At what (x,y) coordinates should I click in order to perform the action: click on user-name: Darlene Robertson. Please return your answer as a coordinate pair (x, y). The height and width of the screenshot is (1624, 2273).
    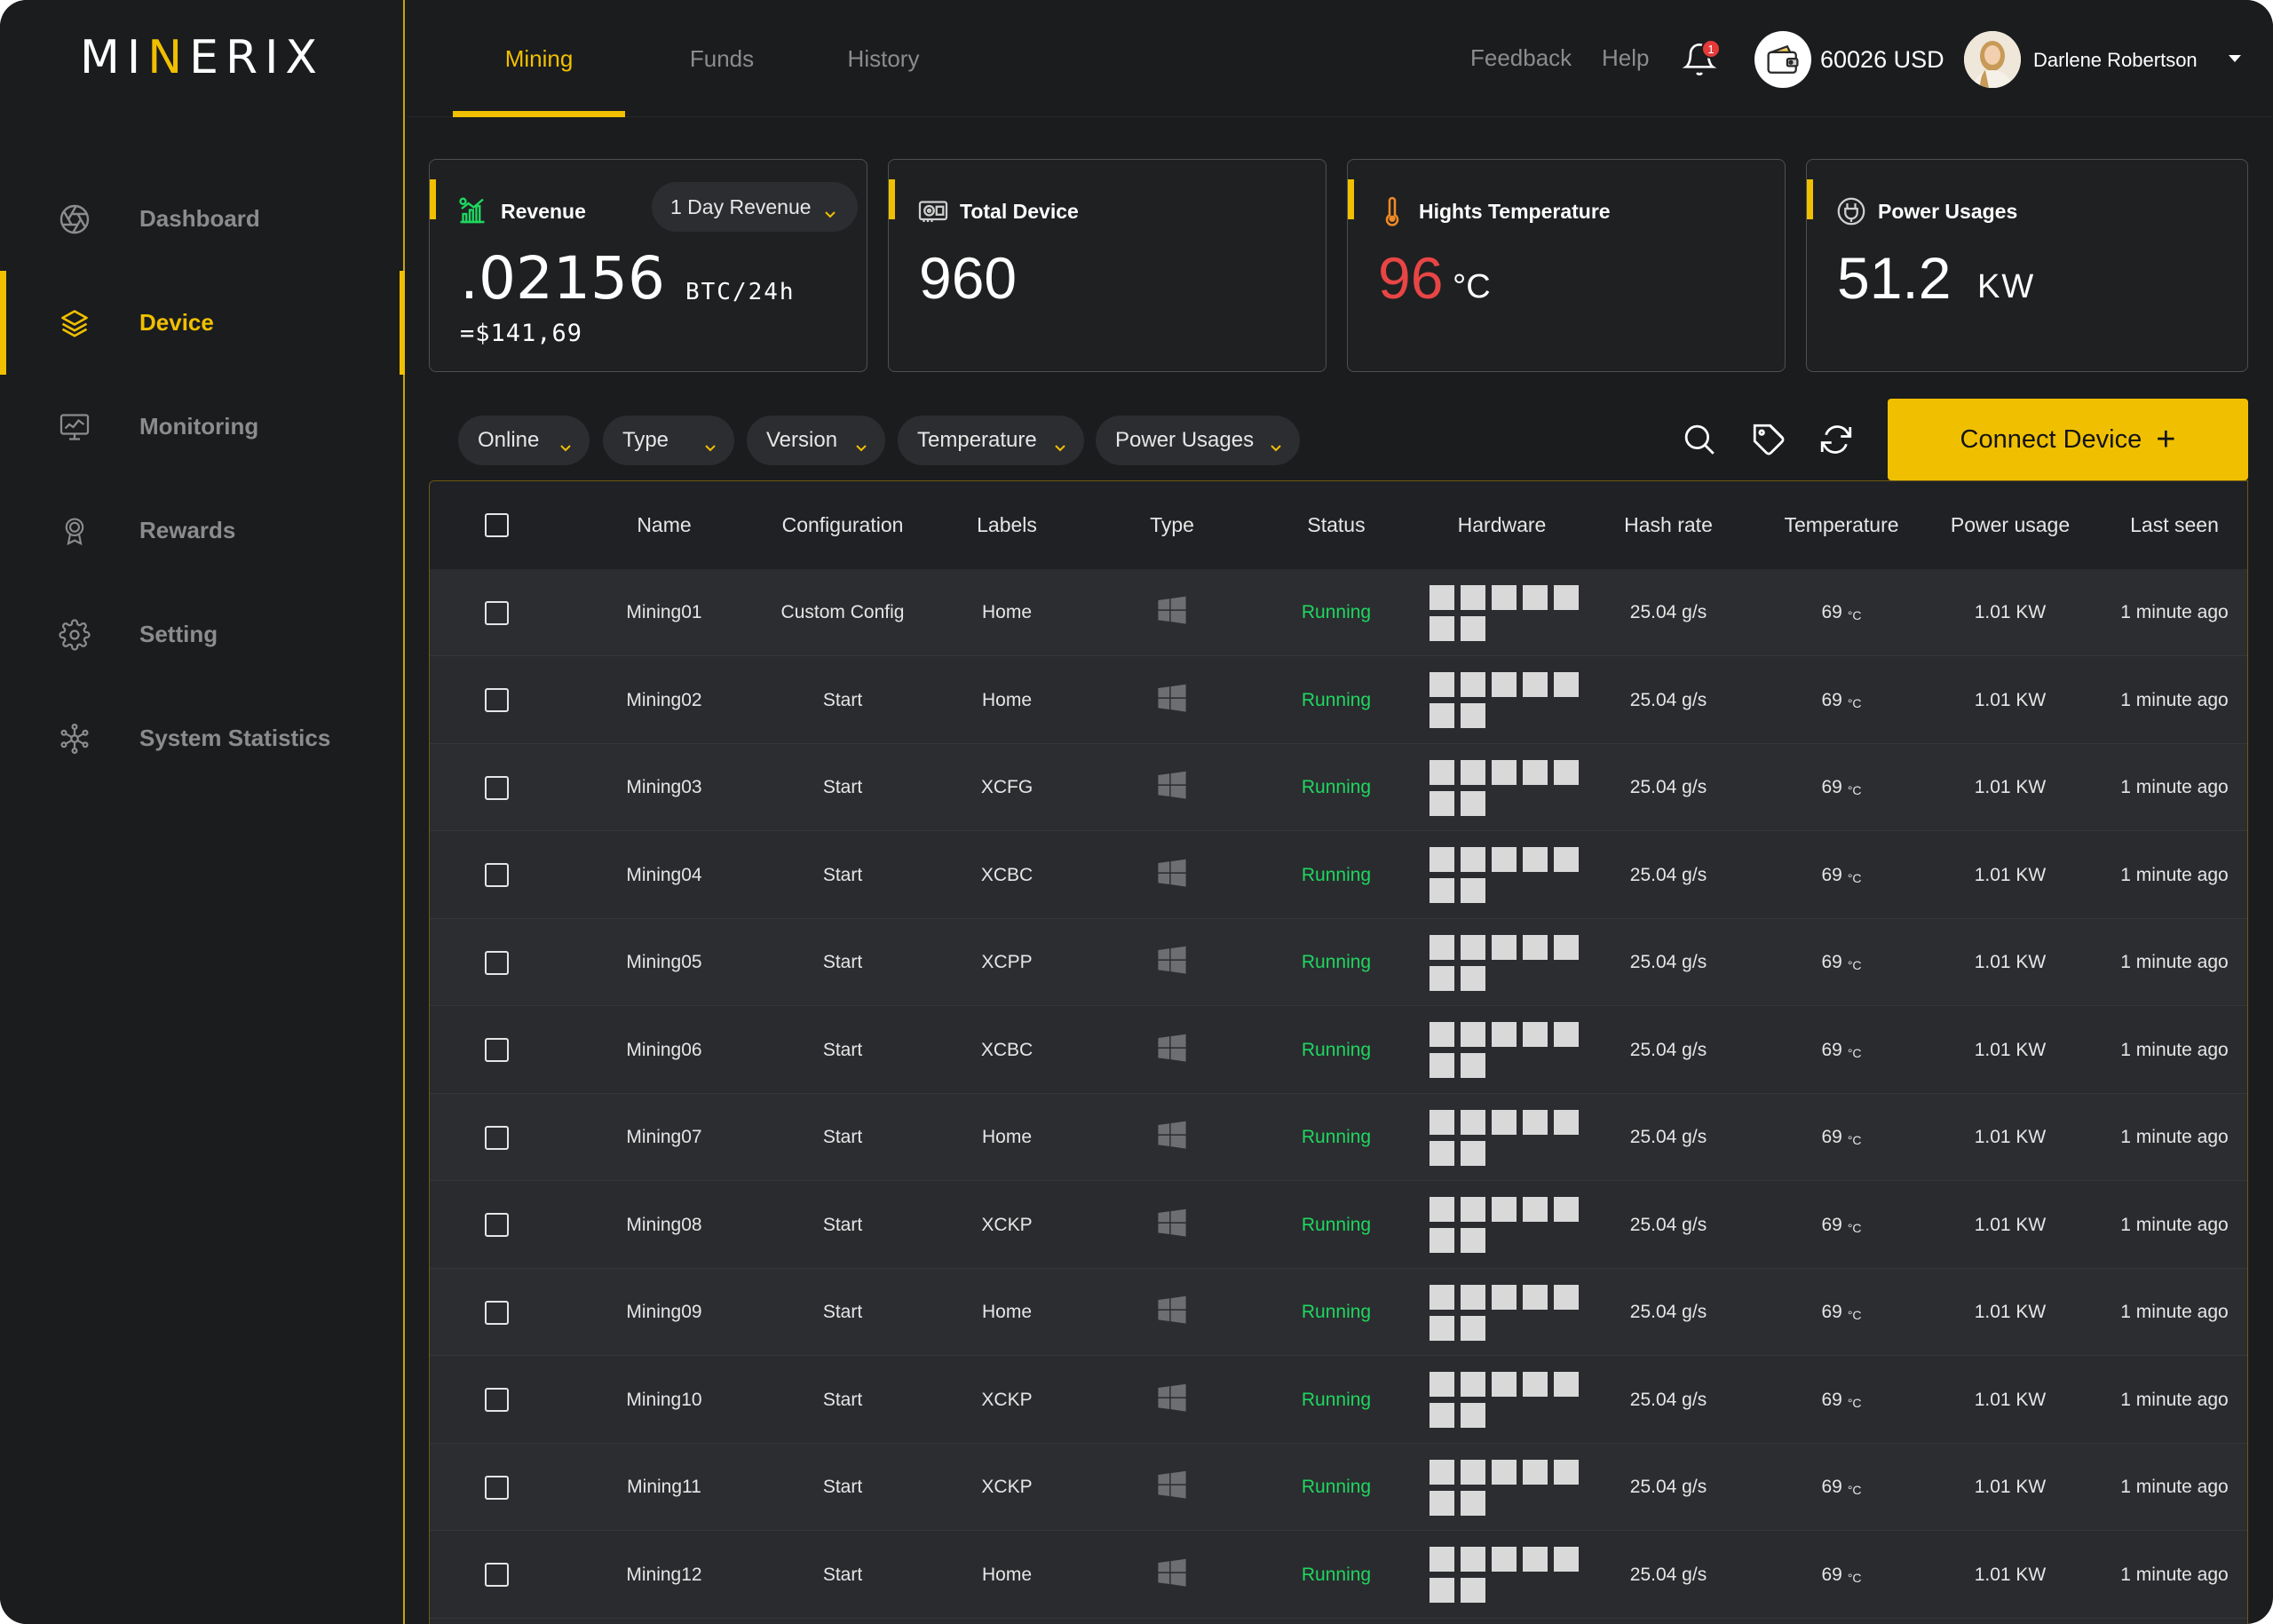
    Looking at the image, I should click on (2115, 60).